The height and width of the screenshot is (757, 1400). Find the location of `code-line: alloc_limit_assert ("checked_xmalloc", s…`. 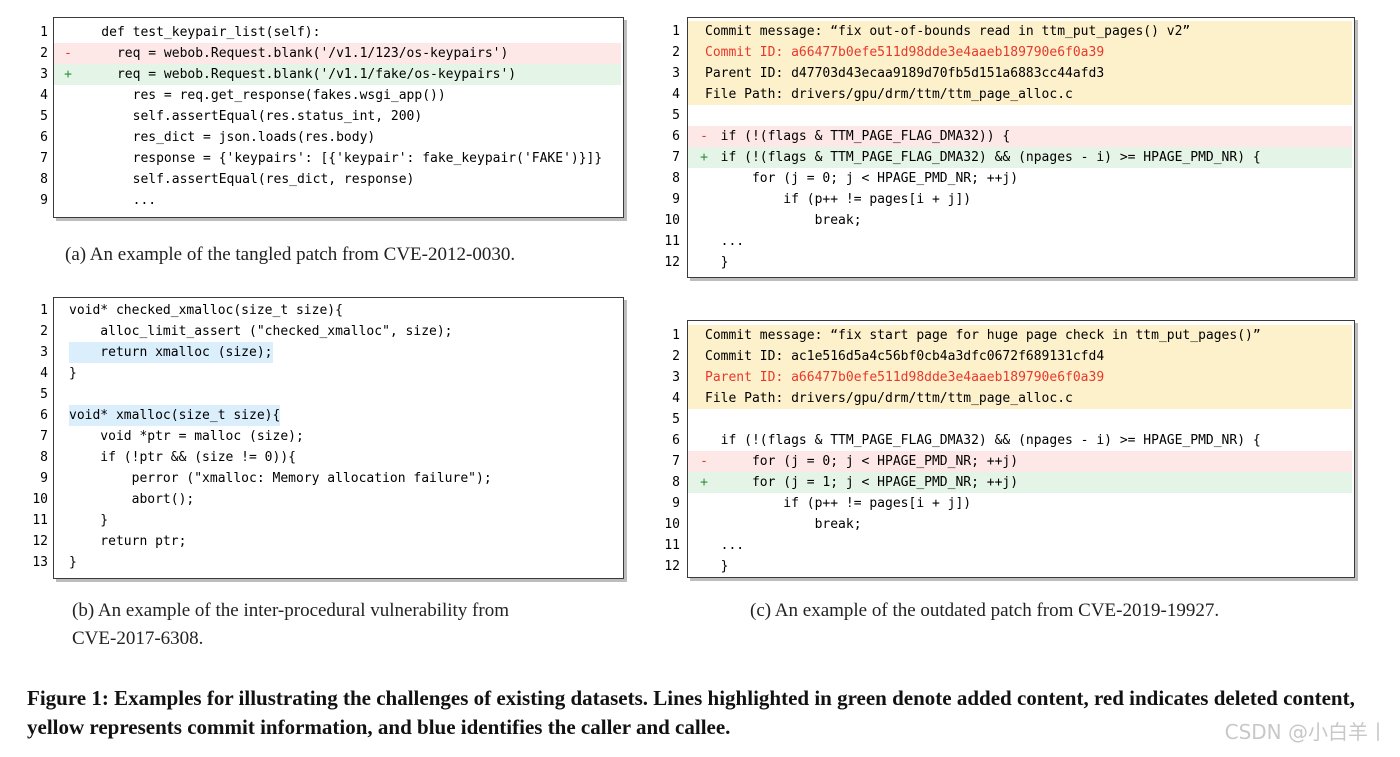

code-line: alloc_limit_assert ("checked_xmalloc", s… is located at coordinates (337, 331).